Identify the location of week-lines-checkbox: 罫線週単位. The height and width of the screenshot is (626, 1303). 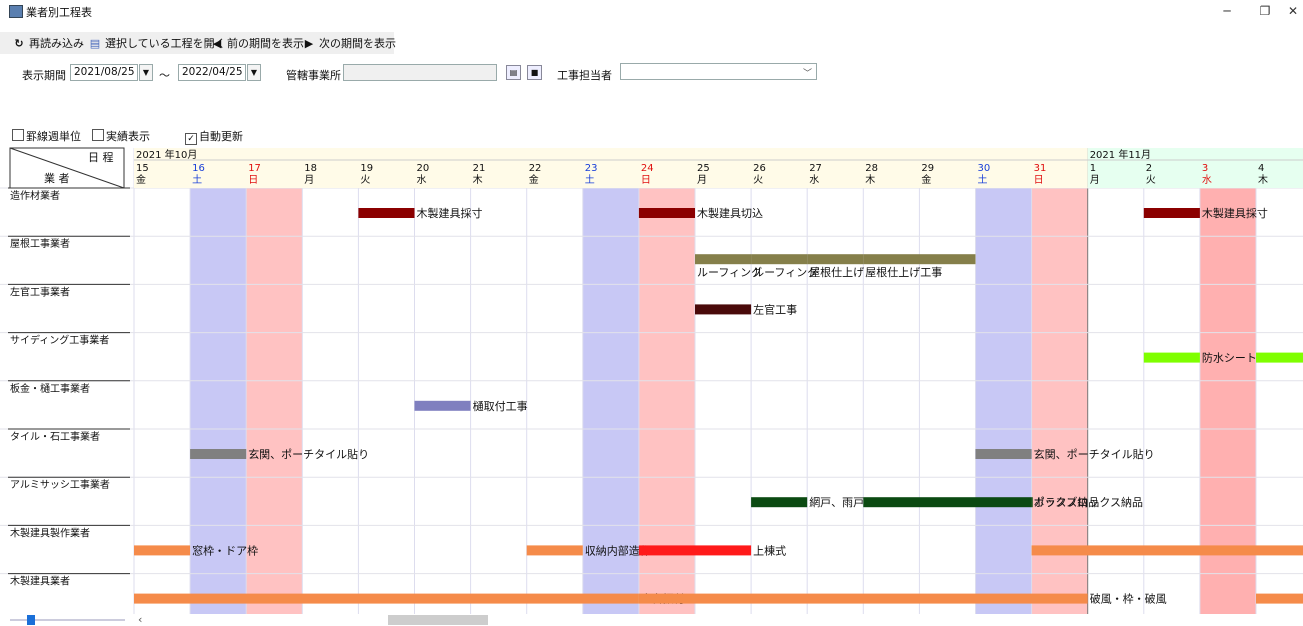
(46, 136).